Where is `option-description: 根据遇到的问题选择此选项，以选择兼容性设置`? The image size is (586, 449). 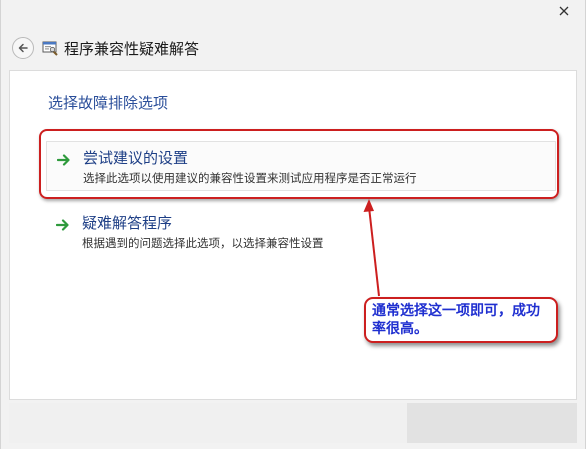 option-description: 根据遇到的问题选择此选项，以选择兼容性设置 is located at coordinates (203, 243).